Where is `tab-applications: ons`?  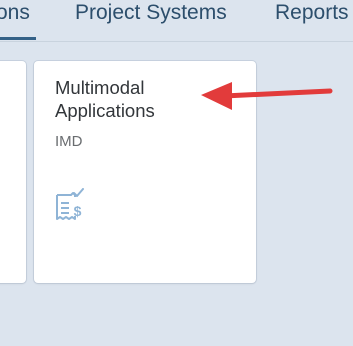
tab-applications: ons is located at coordinates (18, 21).